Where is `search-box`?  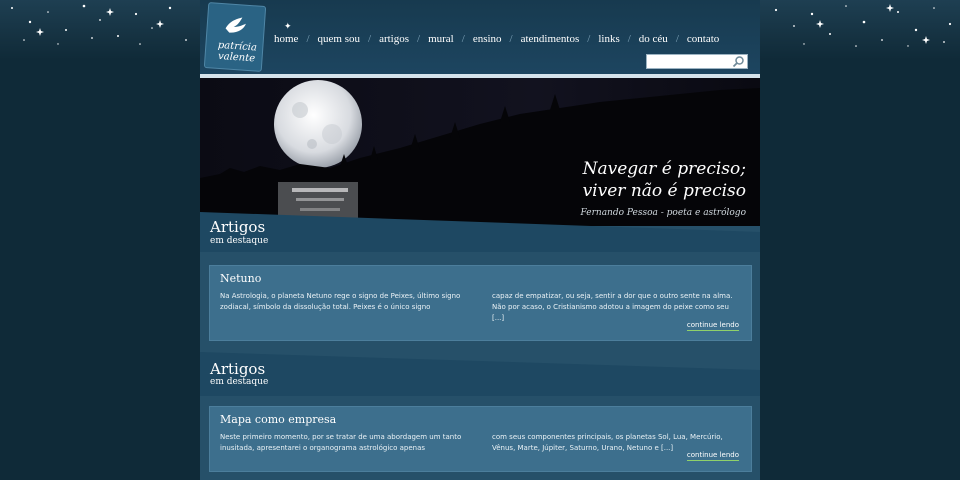
search-box is located at coordinates (697, 64).